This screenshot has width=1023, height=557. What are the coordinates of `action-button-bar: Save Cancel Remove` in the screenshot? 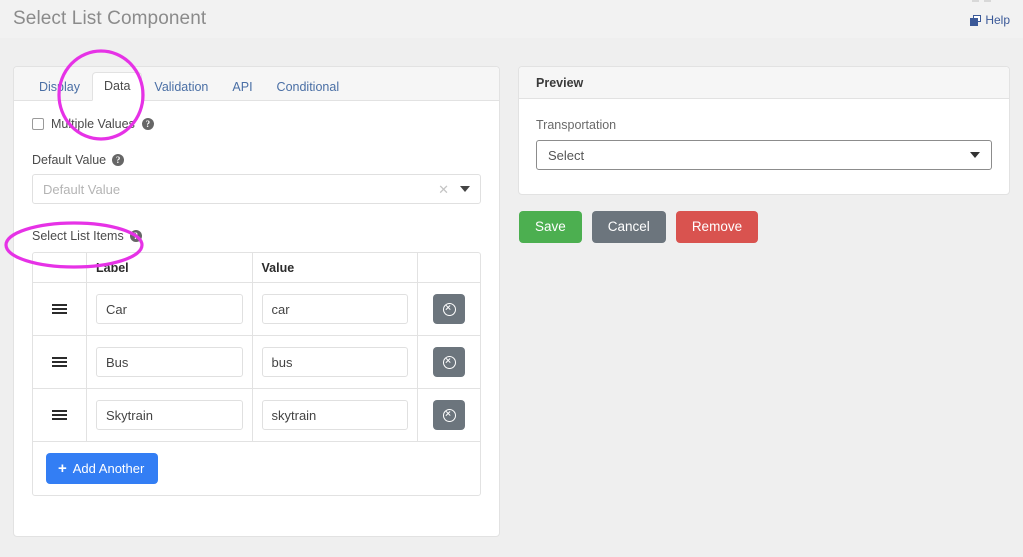 It's located at (639, 227).